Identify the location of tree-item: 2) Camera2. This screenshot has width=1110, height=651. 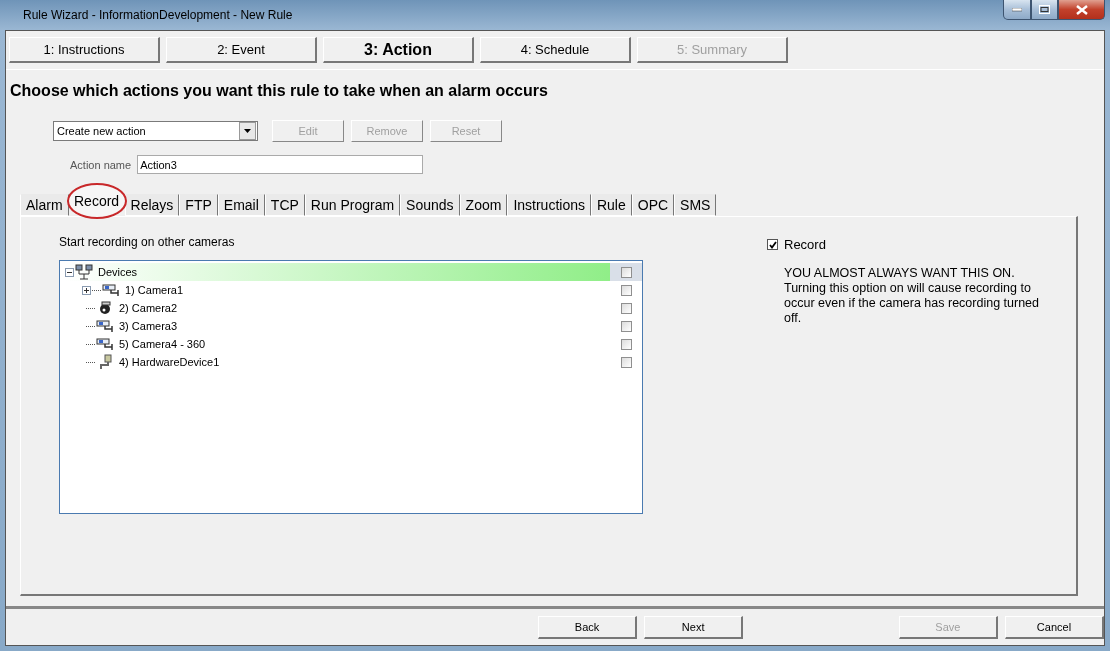
(148, 308).